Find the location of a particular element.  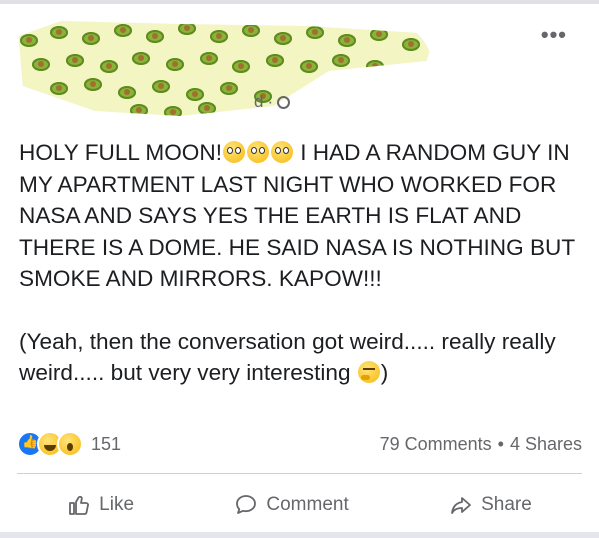

post-actions-bar: Like Comment Share is located at coordinates (299, 505).